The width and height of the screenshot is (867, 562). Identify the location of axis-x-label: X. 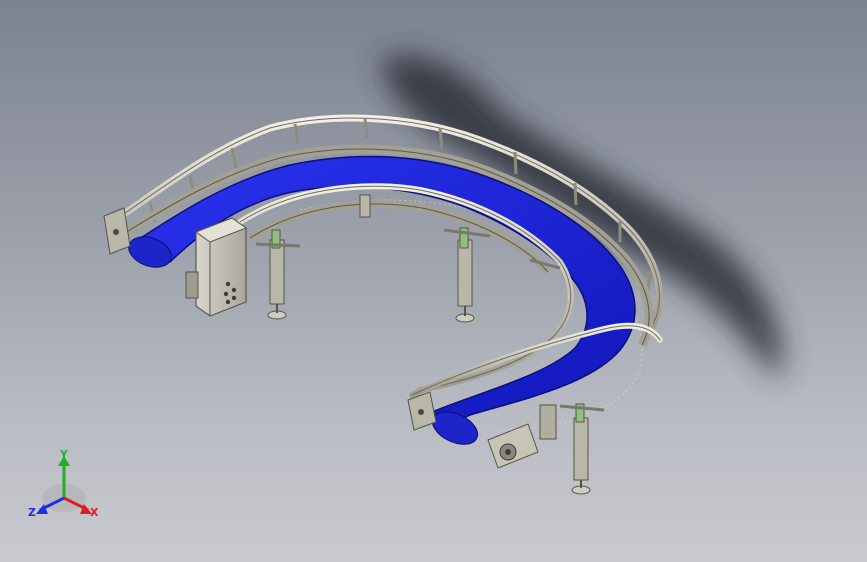
(94, 512).